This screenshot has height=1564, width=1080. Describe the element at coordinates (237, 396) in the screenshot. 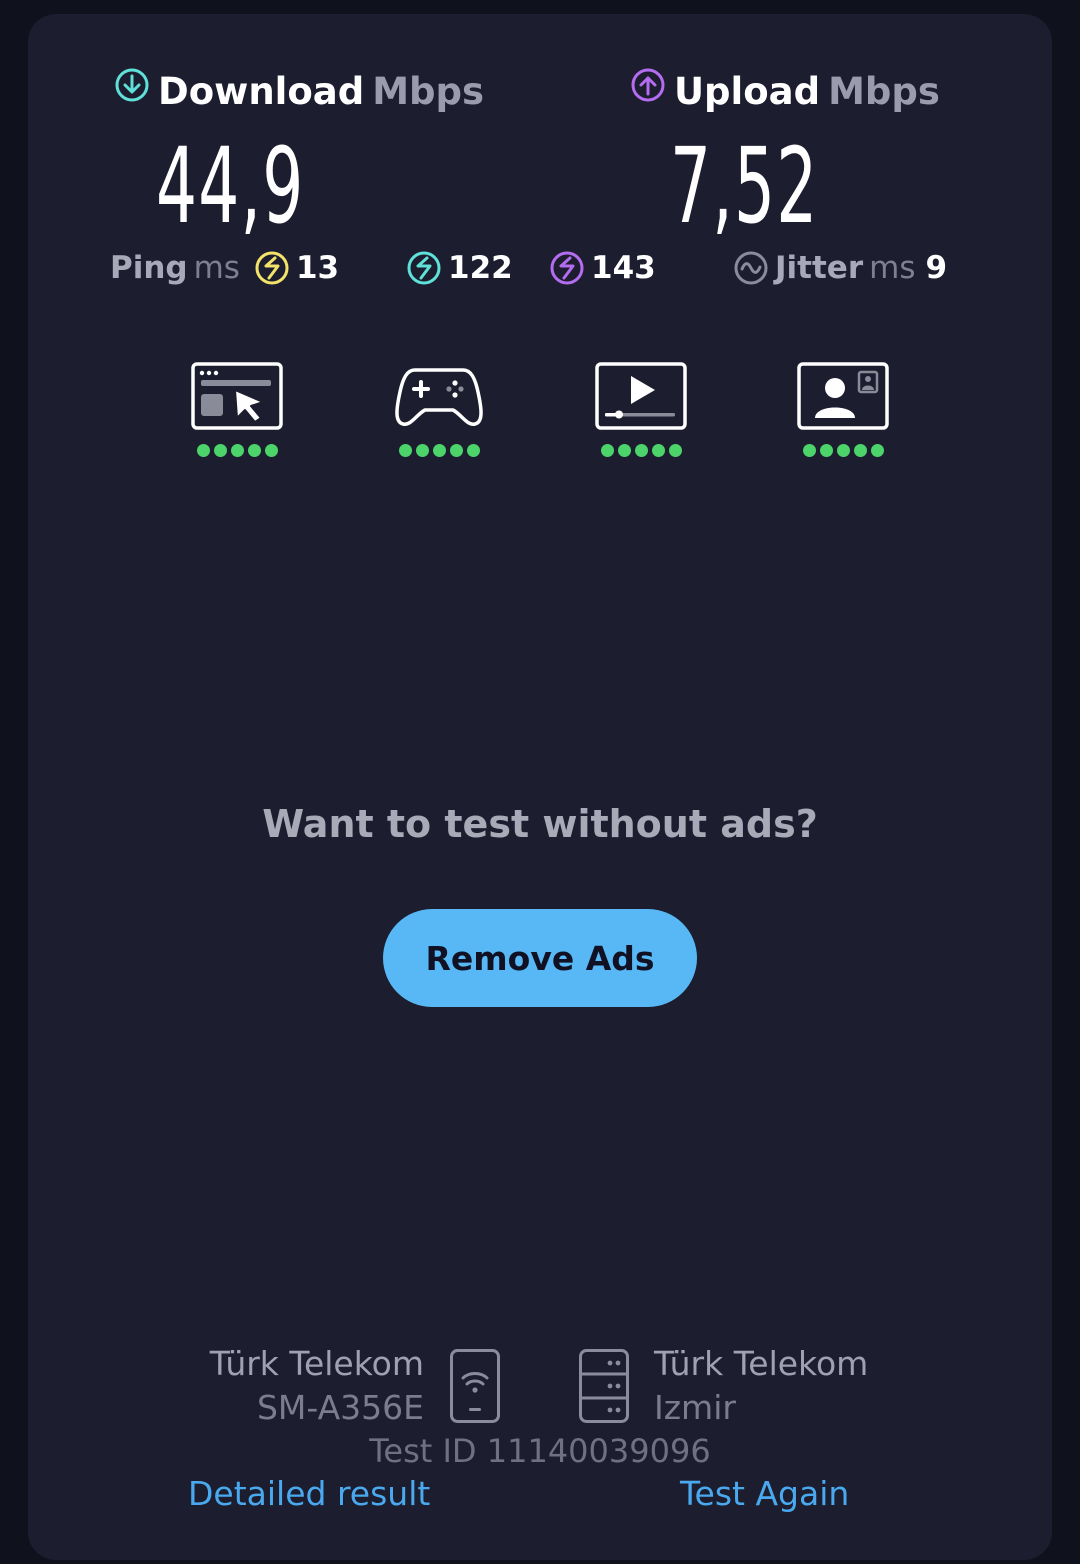

I see `web-browsing-icon` at that location.